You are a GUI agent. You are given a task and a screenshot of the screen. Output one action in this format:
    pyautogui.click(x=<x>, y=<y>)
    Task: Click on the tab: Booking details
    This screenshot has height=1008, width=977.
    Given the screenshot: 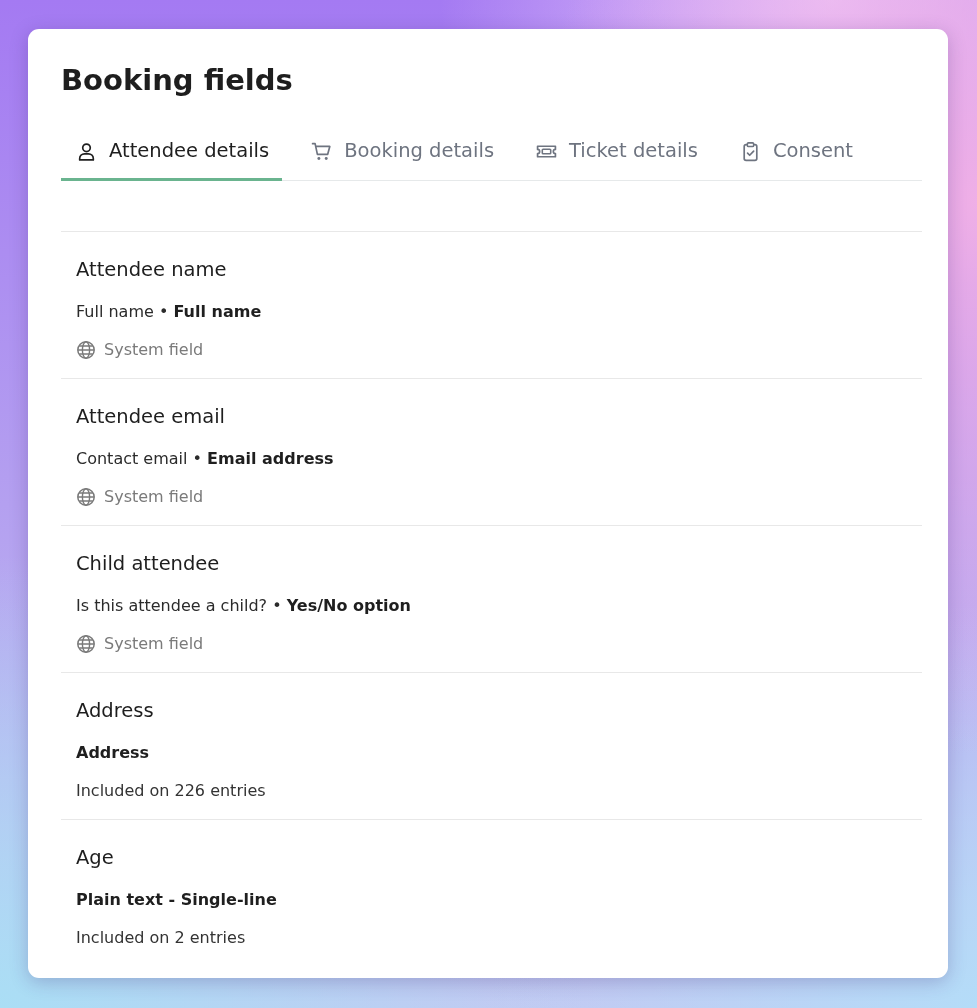 What is the action you would take?
    pyautogui.click(x=402, y=151)
    